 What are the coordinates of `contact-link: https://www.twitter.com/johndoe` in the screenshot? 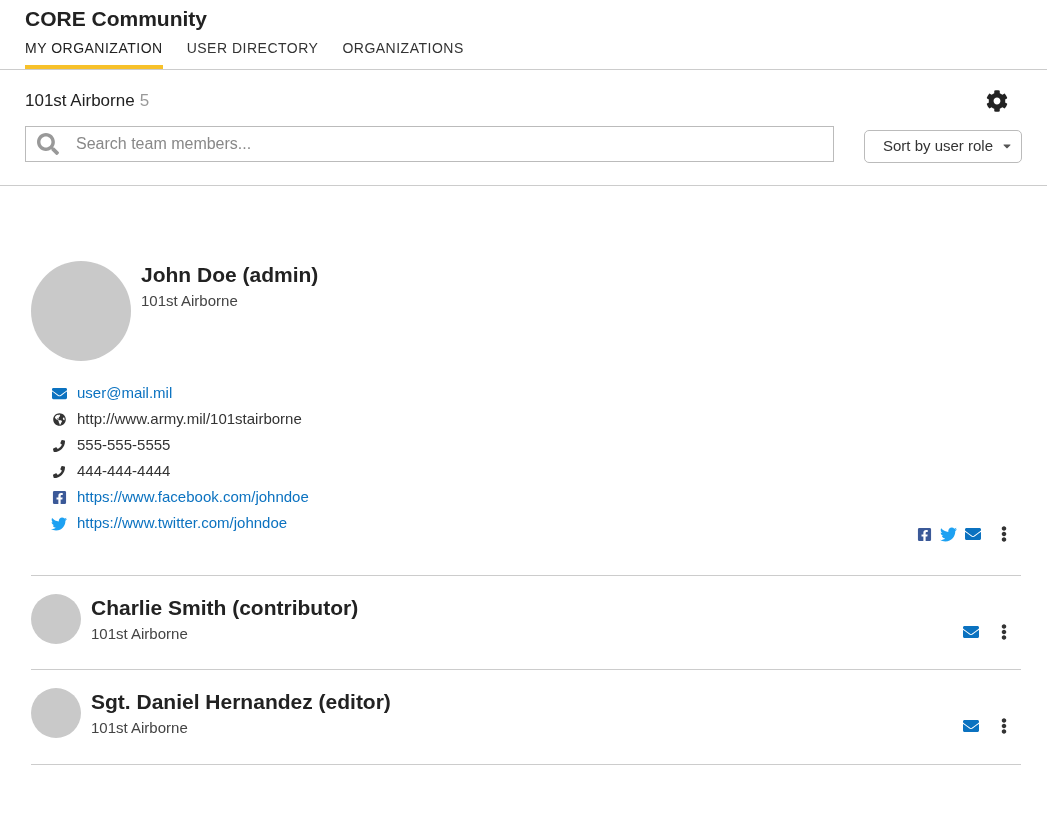 It's located at (182, 523).